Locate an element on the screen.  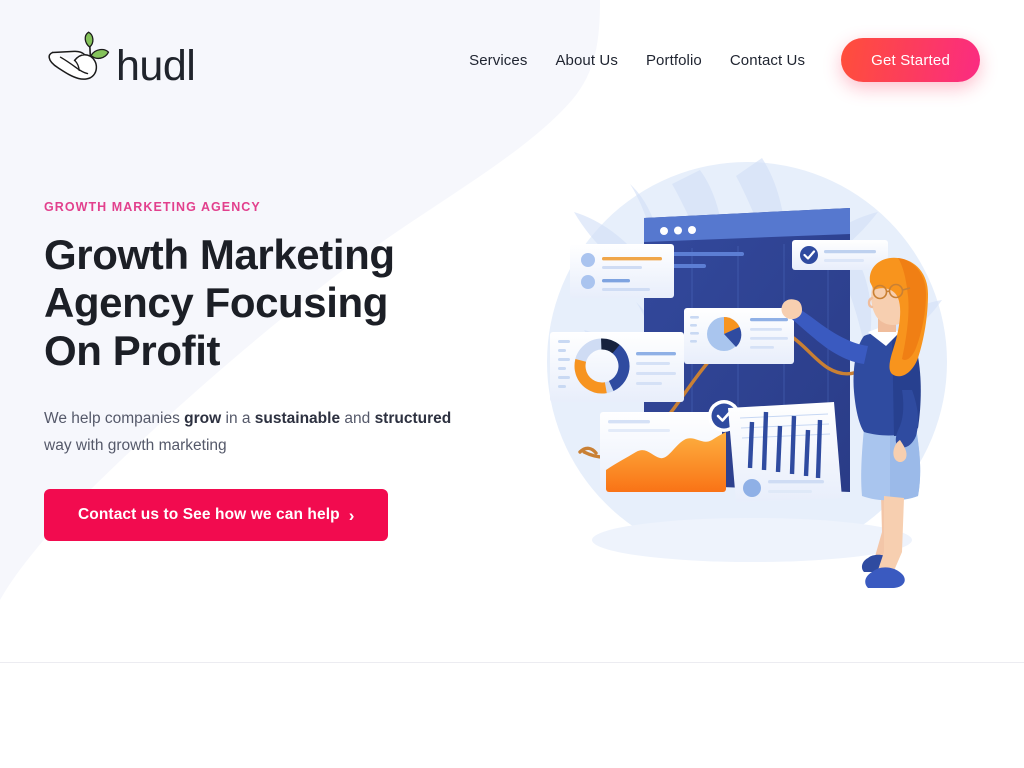
card-list-top-left is located at coordinates (622, 271).